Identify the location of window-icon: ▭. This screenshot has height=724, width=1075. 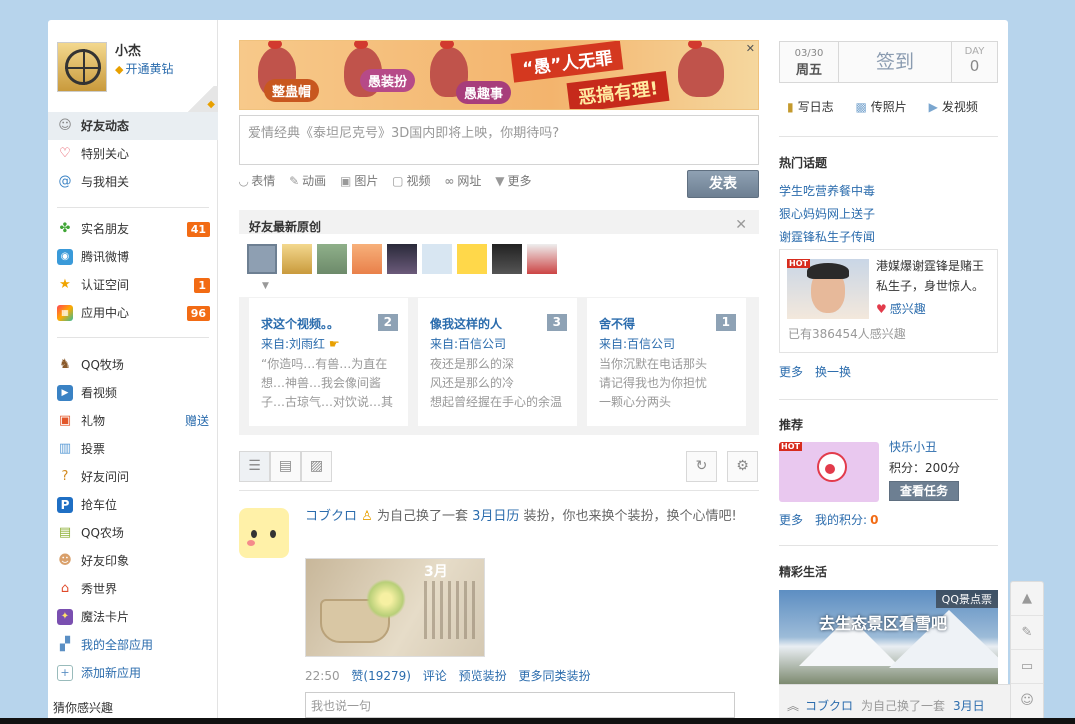
(1027, 667).